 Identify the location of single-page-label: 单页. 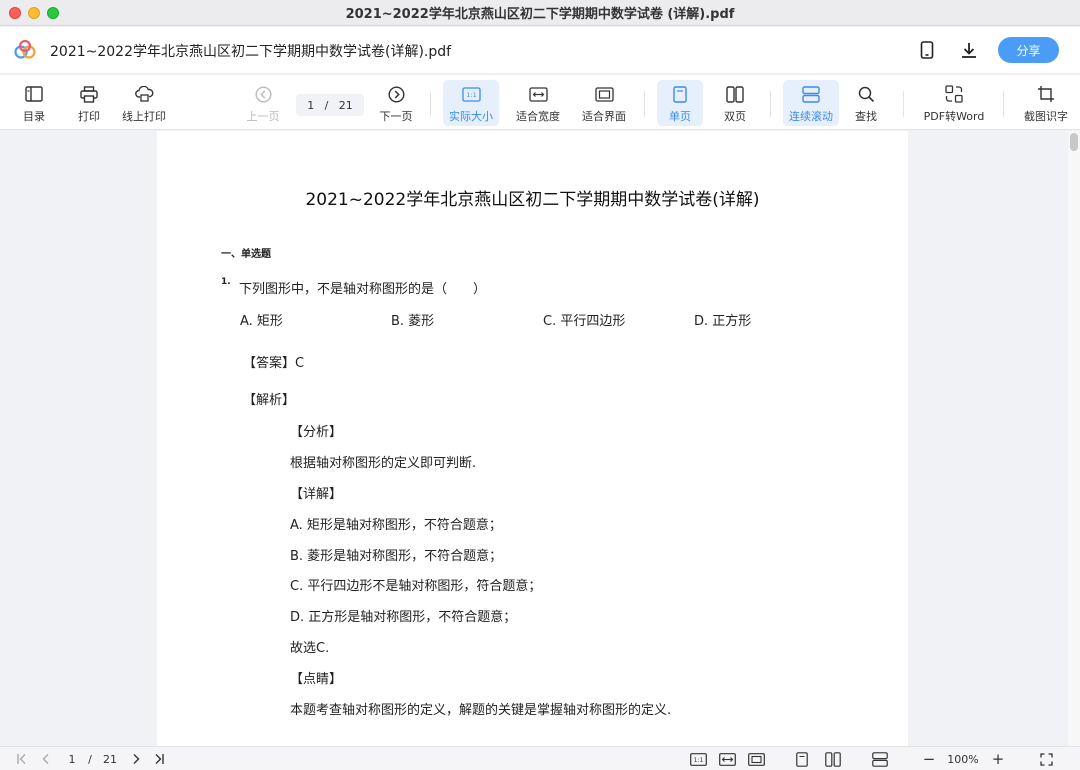
(680, 116).